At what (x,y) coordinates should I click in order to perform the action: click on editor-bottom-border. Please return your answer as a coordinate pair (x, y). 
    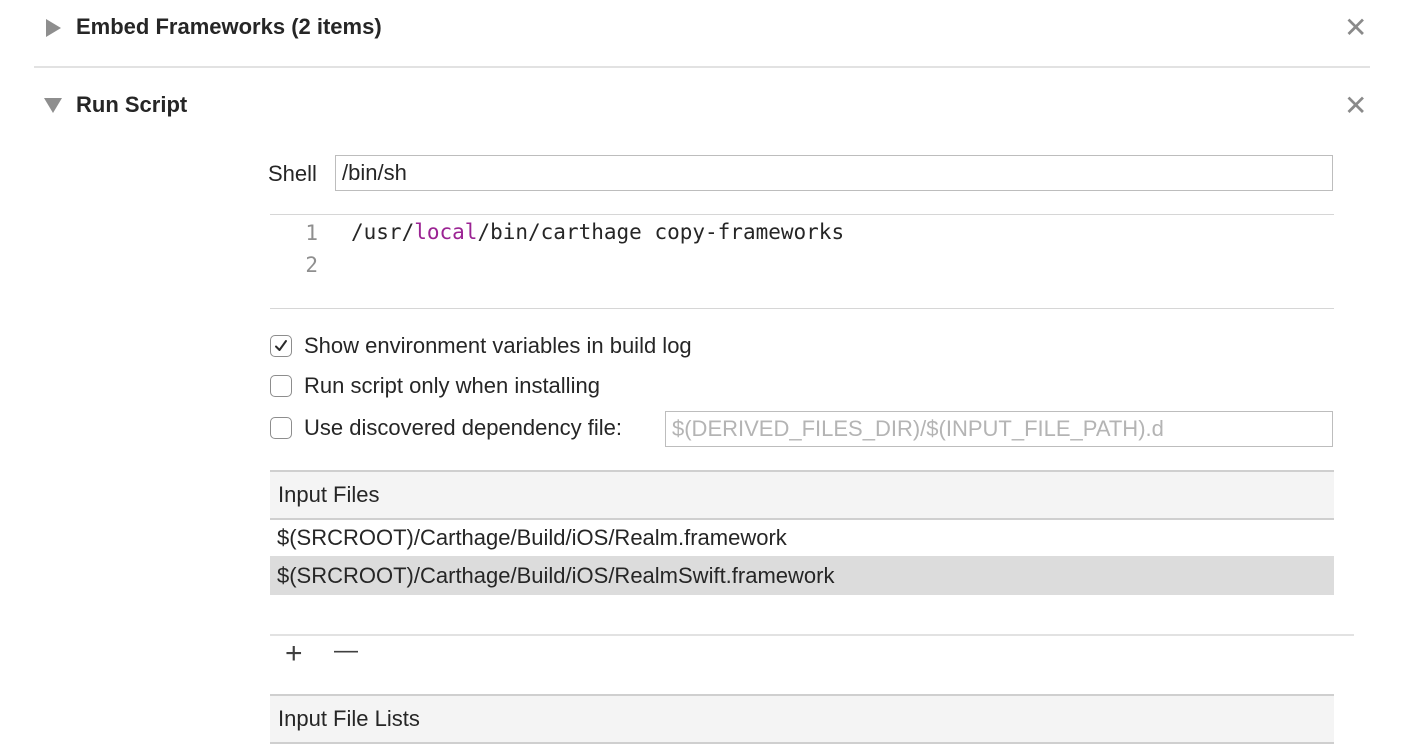
    Looking at the image, I should click on (802, 308).